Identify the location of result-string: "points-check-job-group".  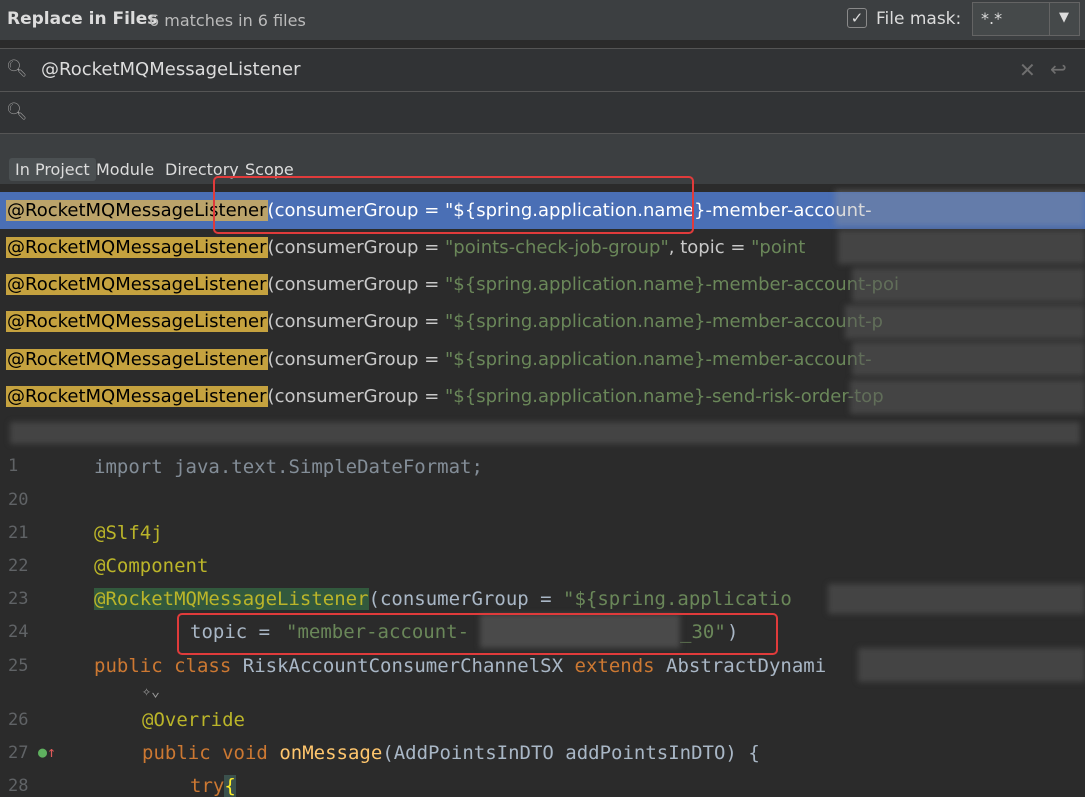
(557, 247).